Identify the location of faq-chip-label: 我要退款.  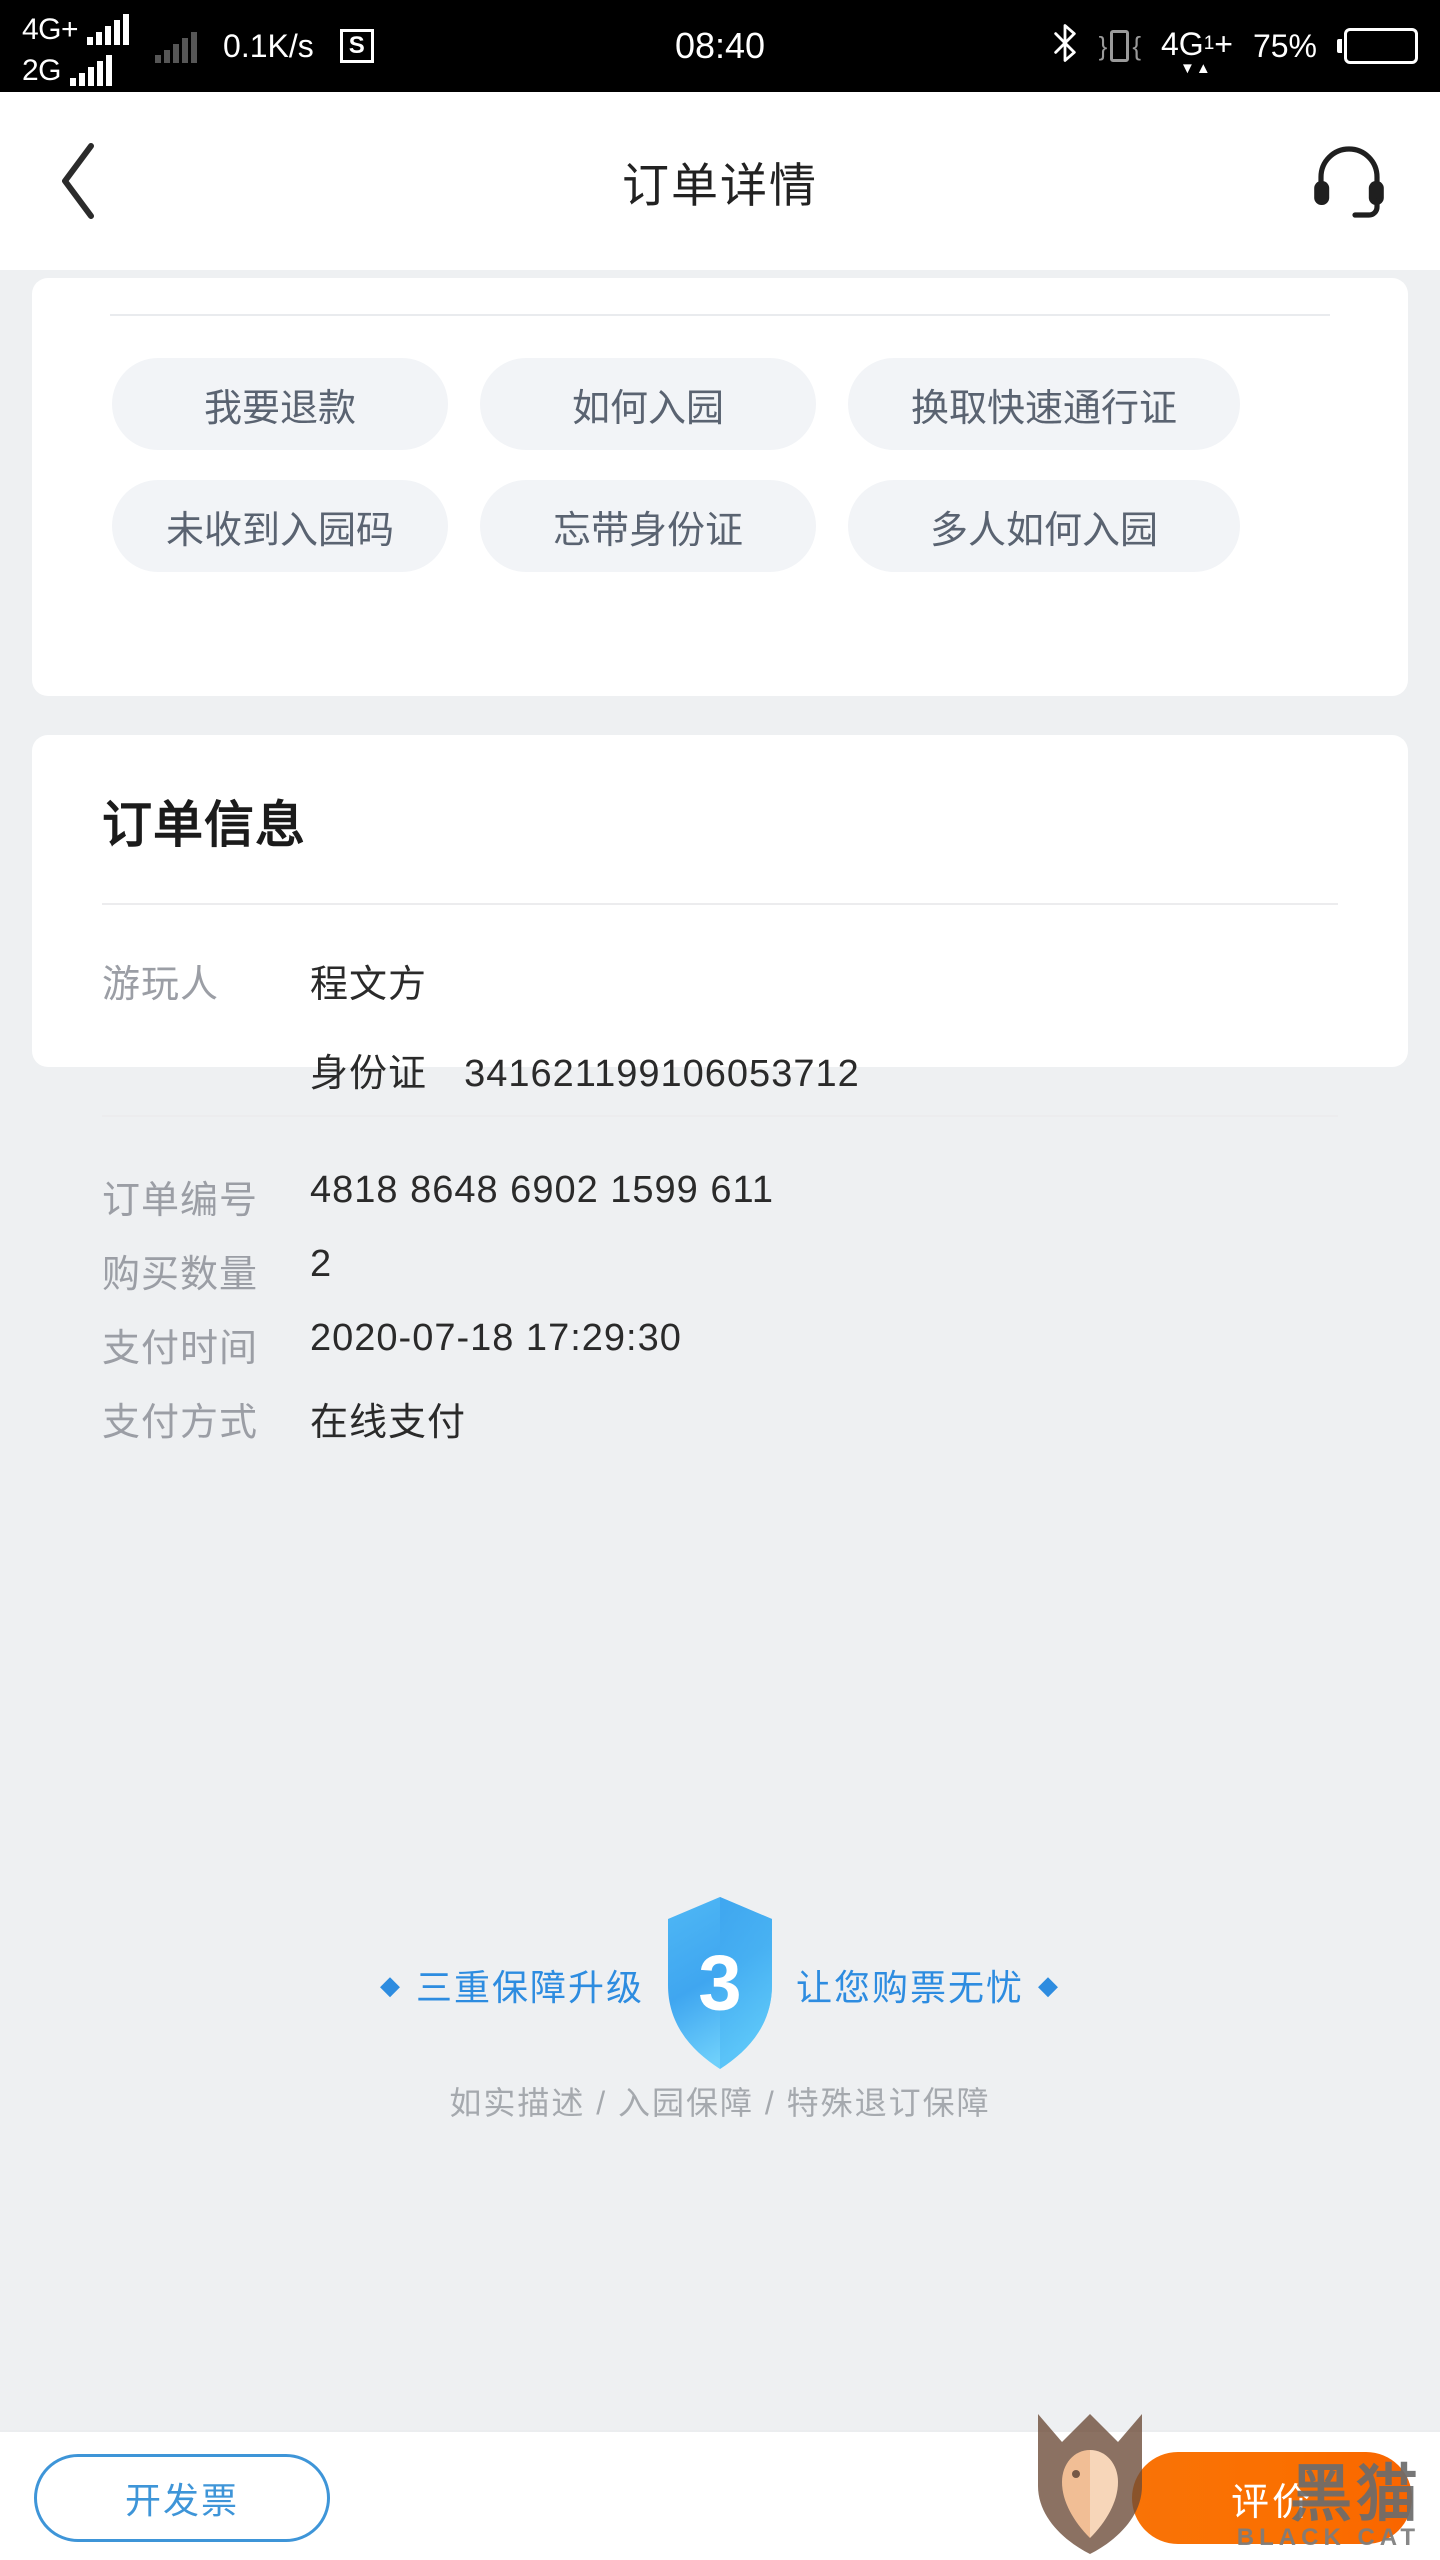
(279, 408).